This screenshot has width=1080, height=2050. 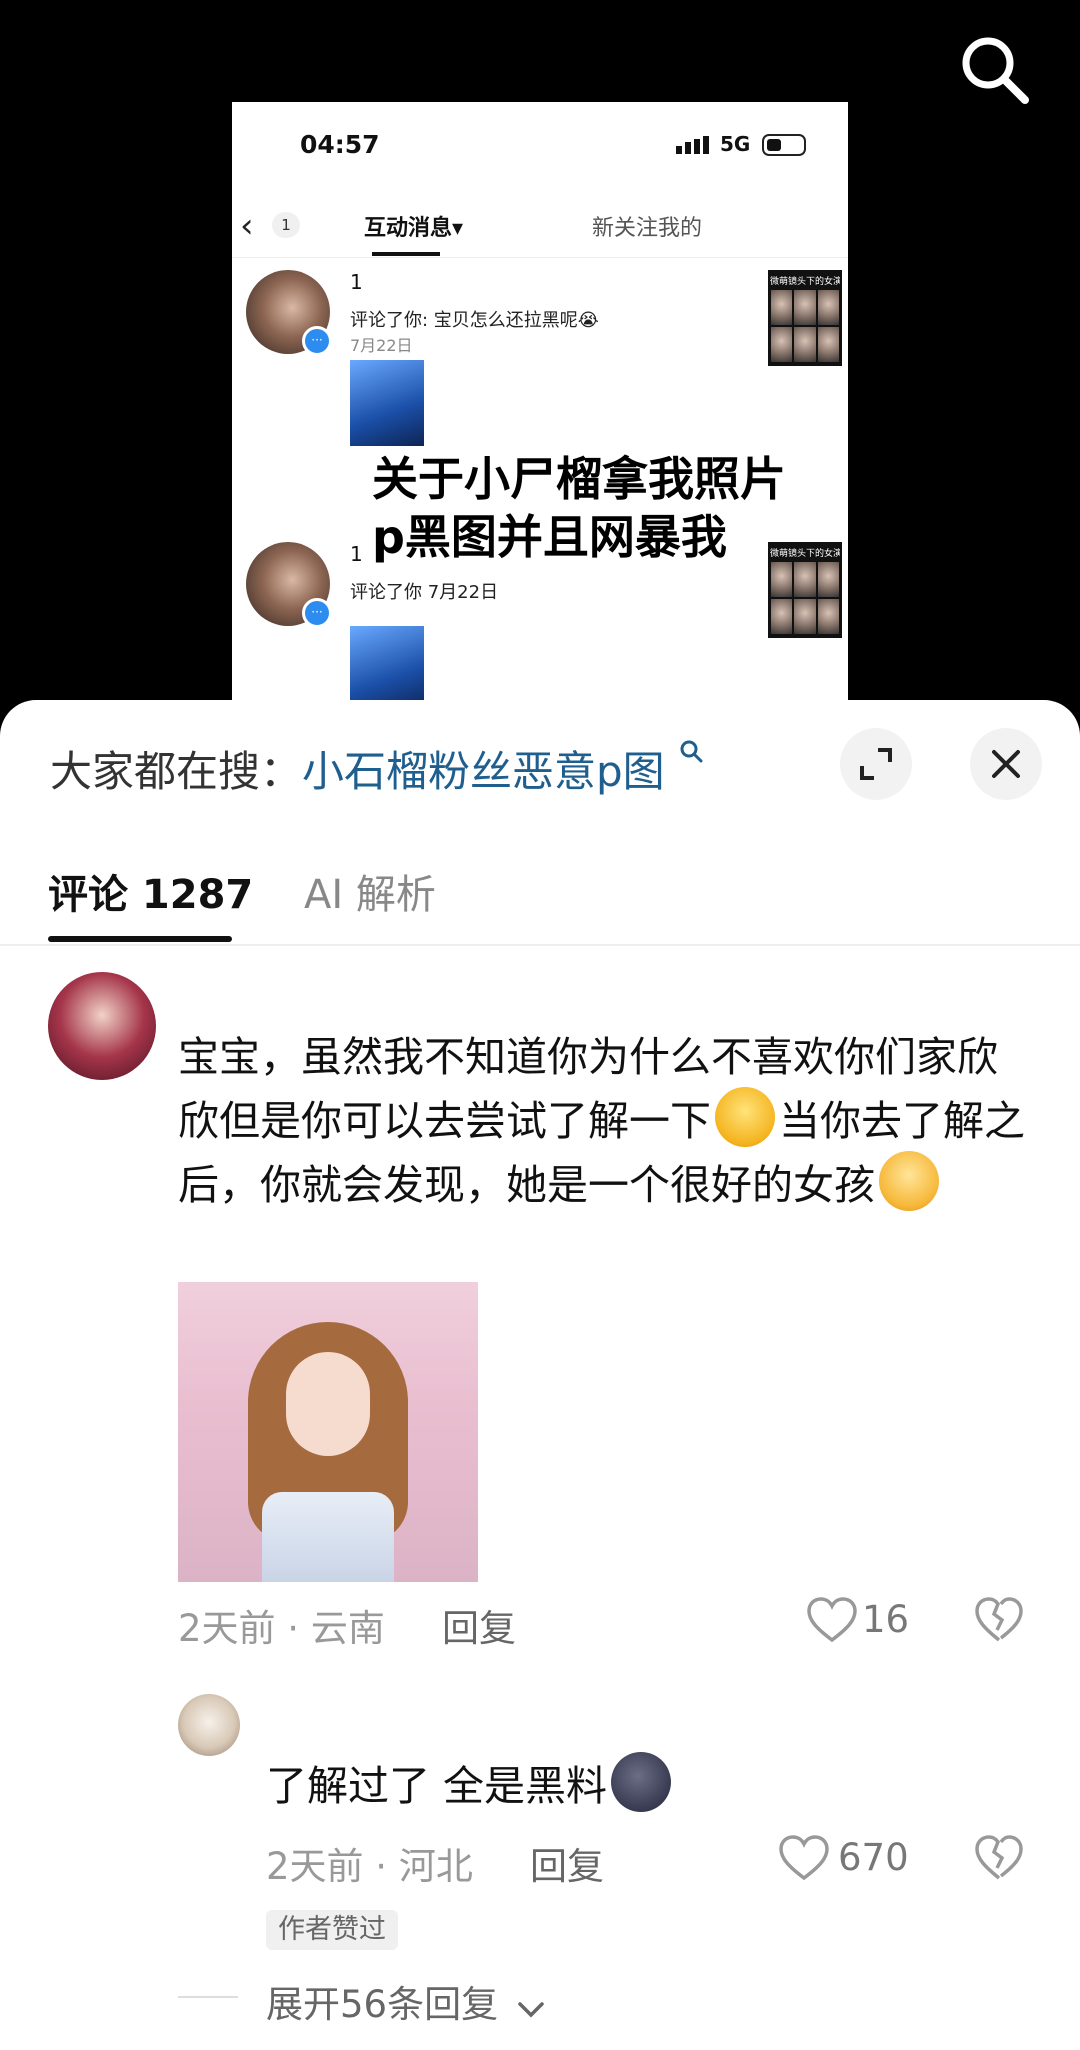 What do you see at coordinates (873, 1857) in the screenshot?
I see `like-count: 670` at bounding box center [873, 1857].